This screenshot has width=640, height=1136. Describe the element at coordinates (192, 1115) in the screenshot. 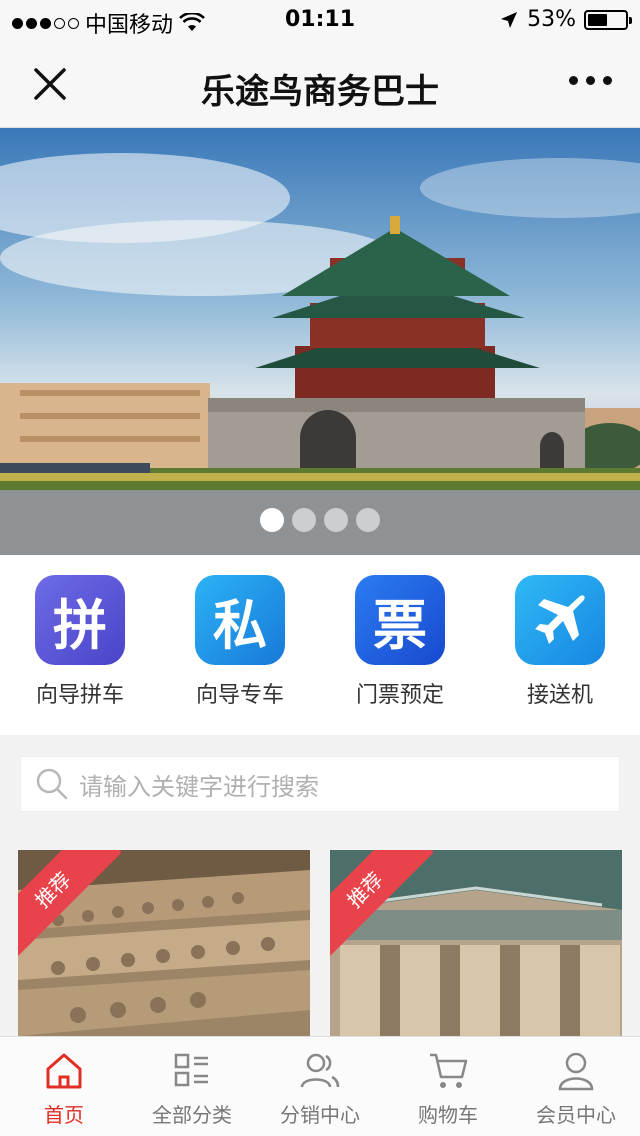

I see `tab-label: 全部分类` at that location.